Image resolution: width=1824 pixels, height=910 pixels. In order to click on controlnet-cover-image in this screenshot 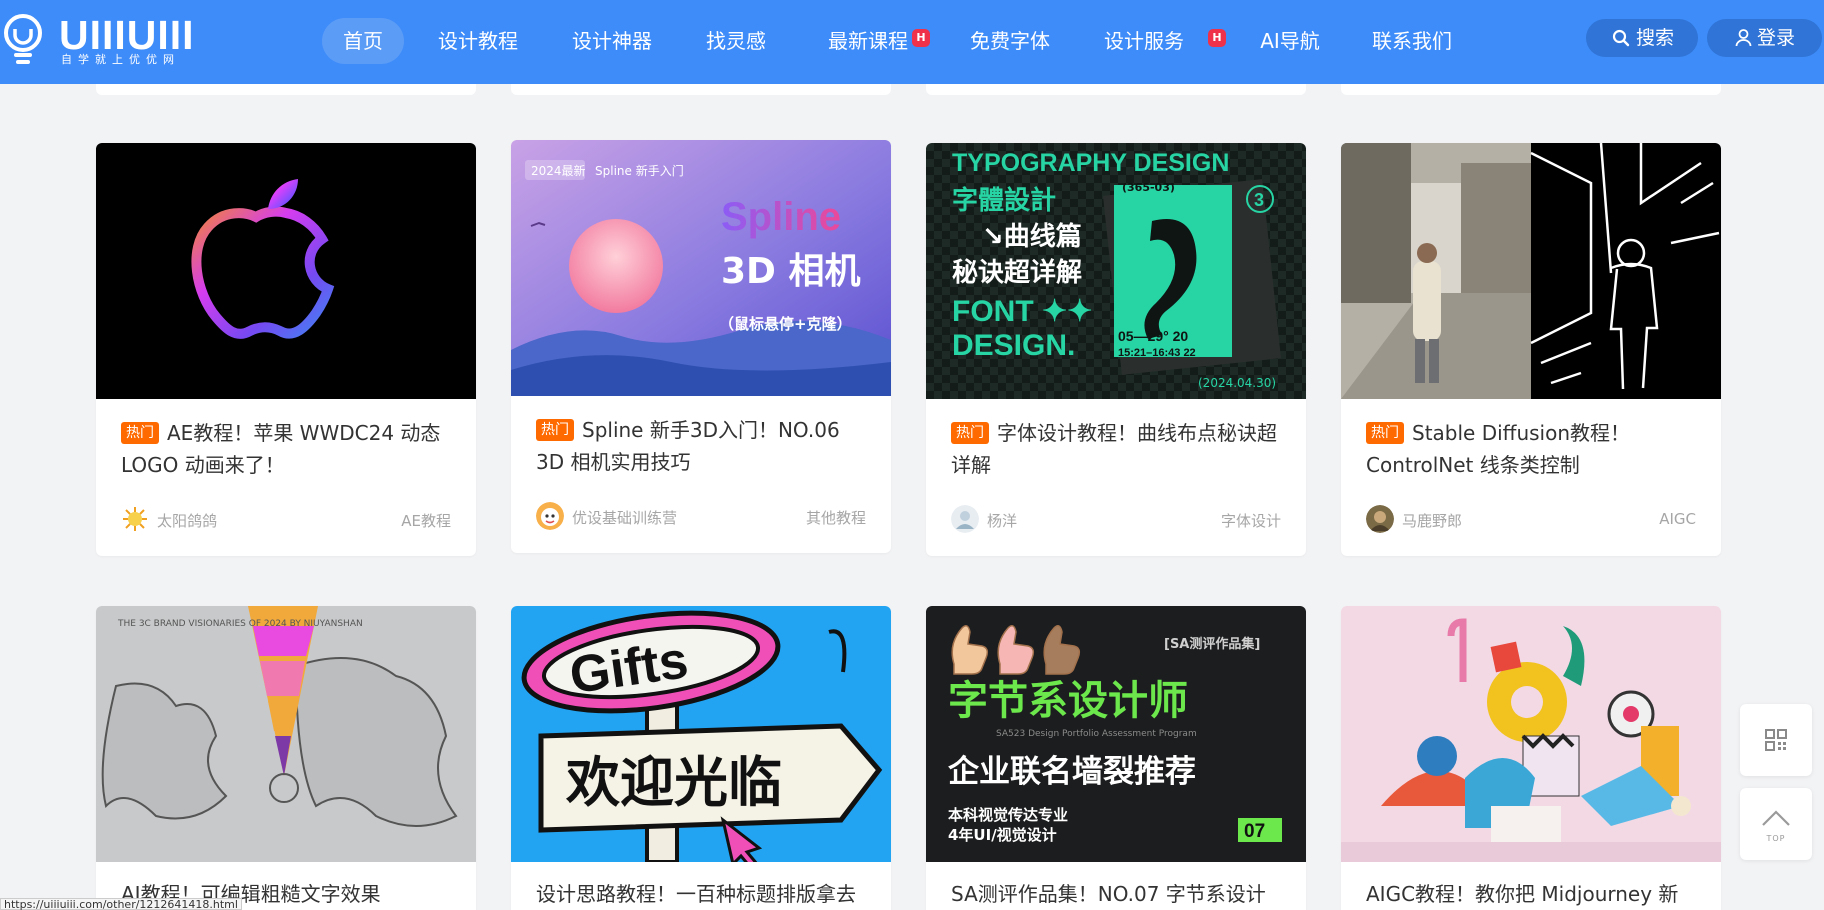, I will do `click(1531, 271)`.